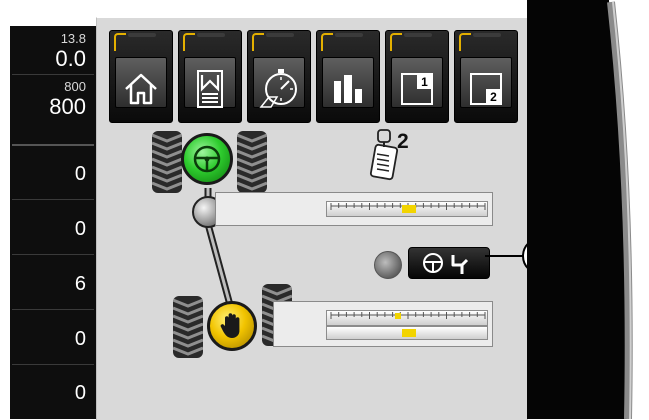 The image size is (649, 420). I want to click on statistics-button, so click(348, 76).